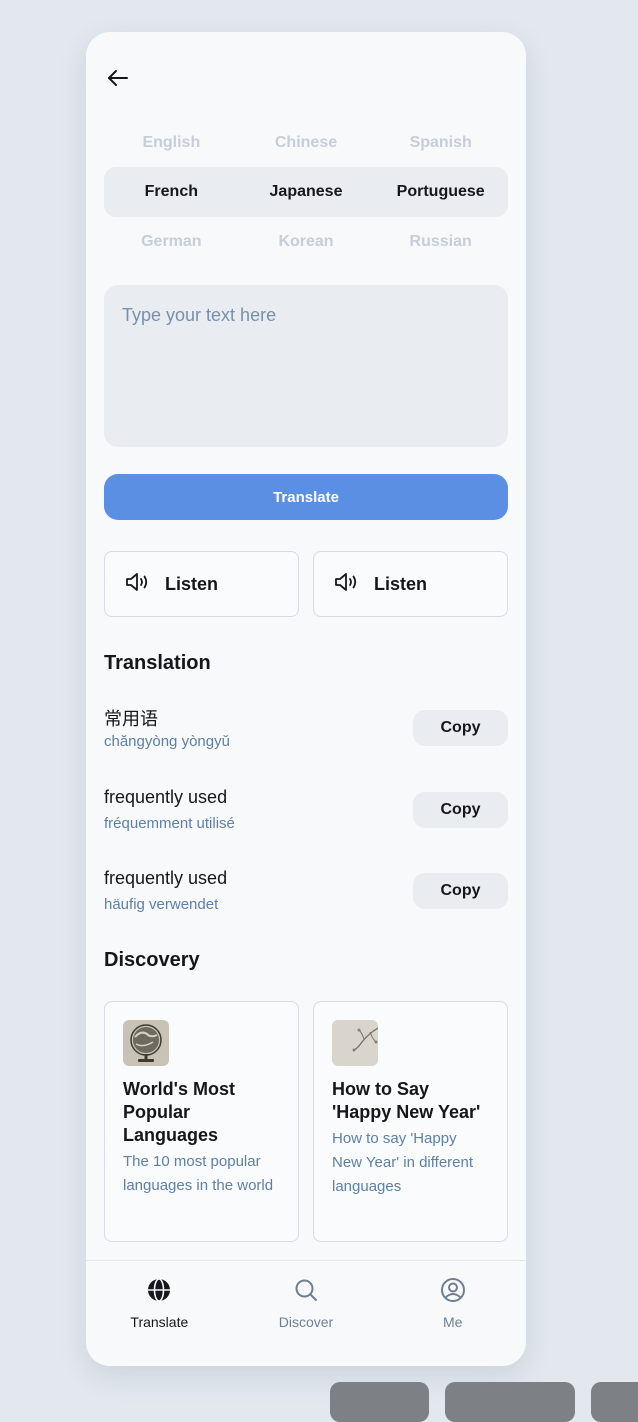  I want to click on language-option: English, so click(171, 143).